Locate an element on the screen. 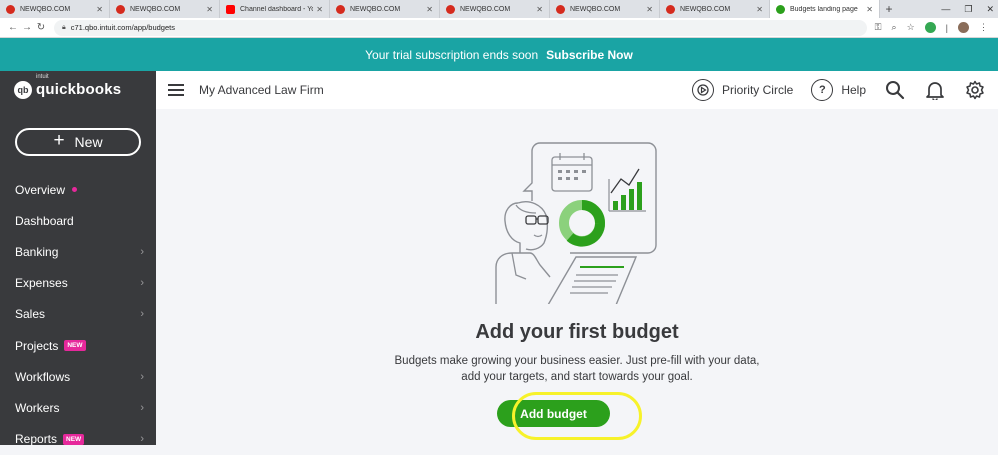  add-budget-button: Add budget is located at coordinates (553, 413).